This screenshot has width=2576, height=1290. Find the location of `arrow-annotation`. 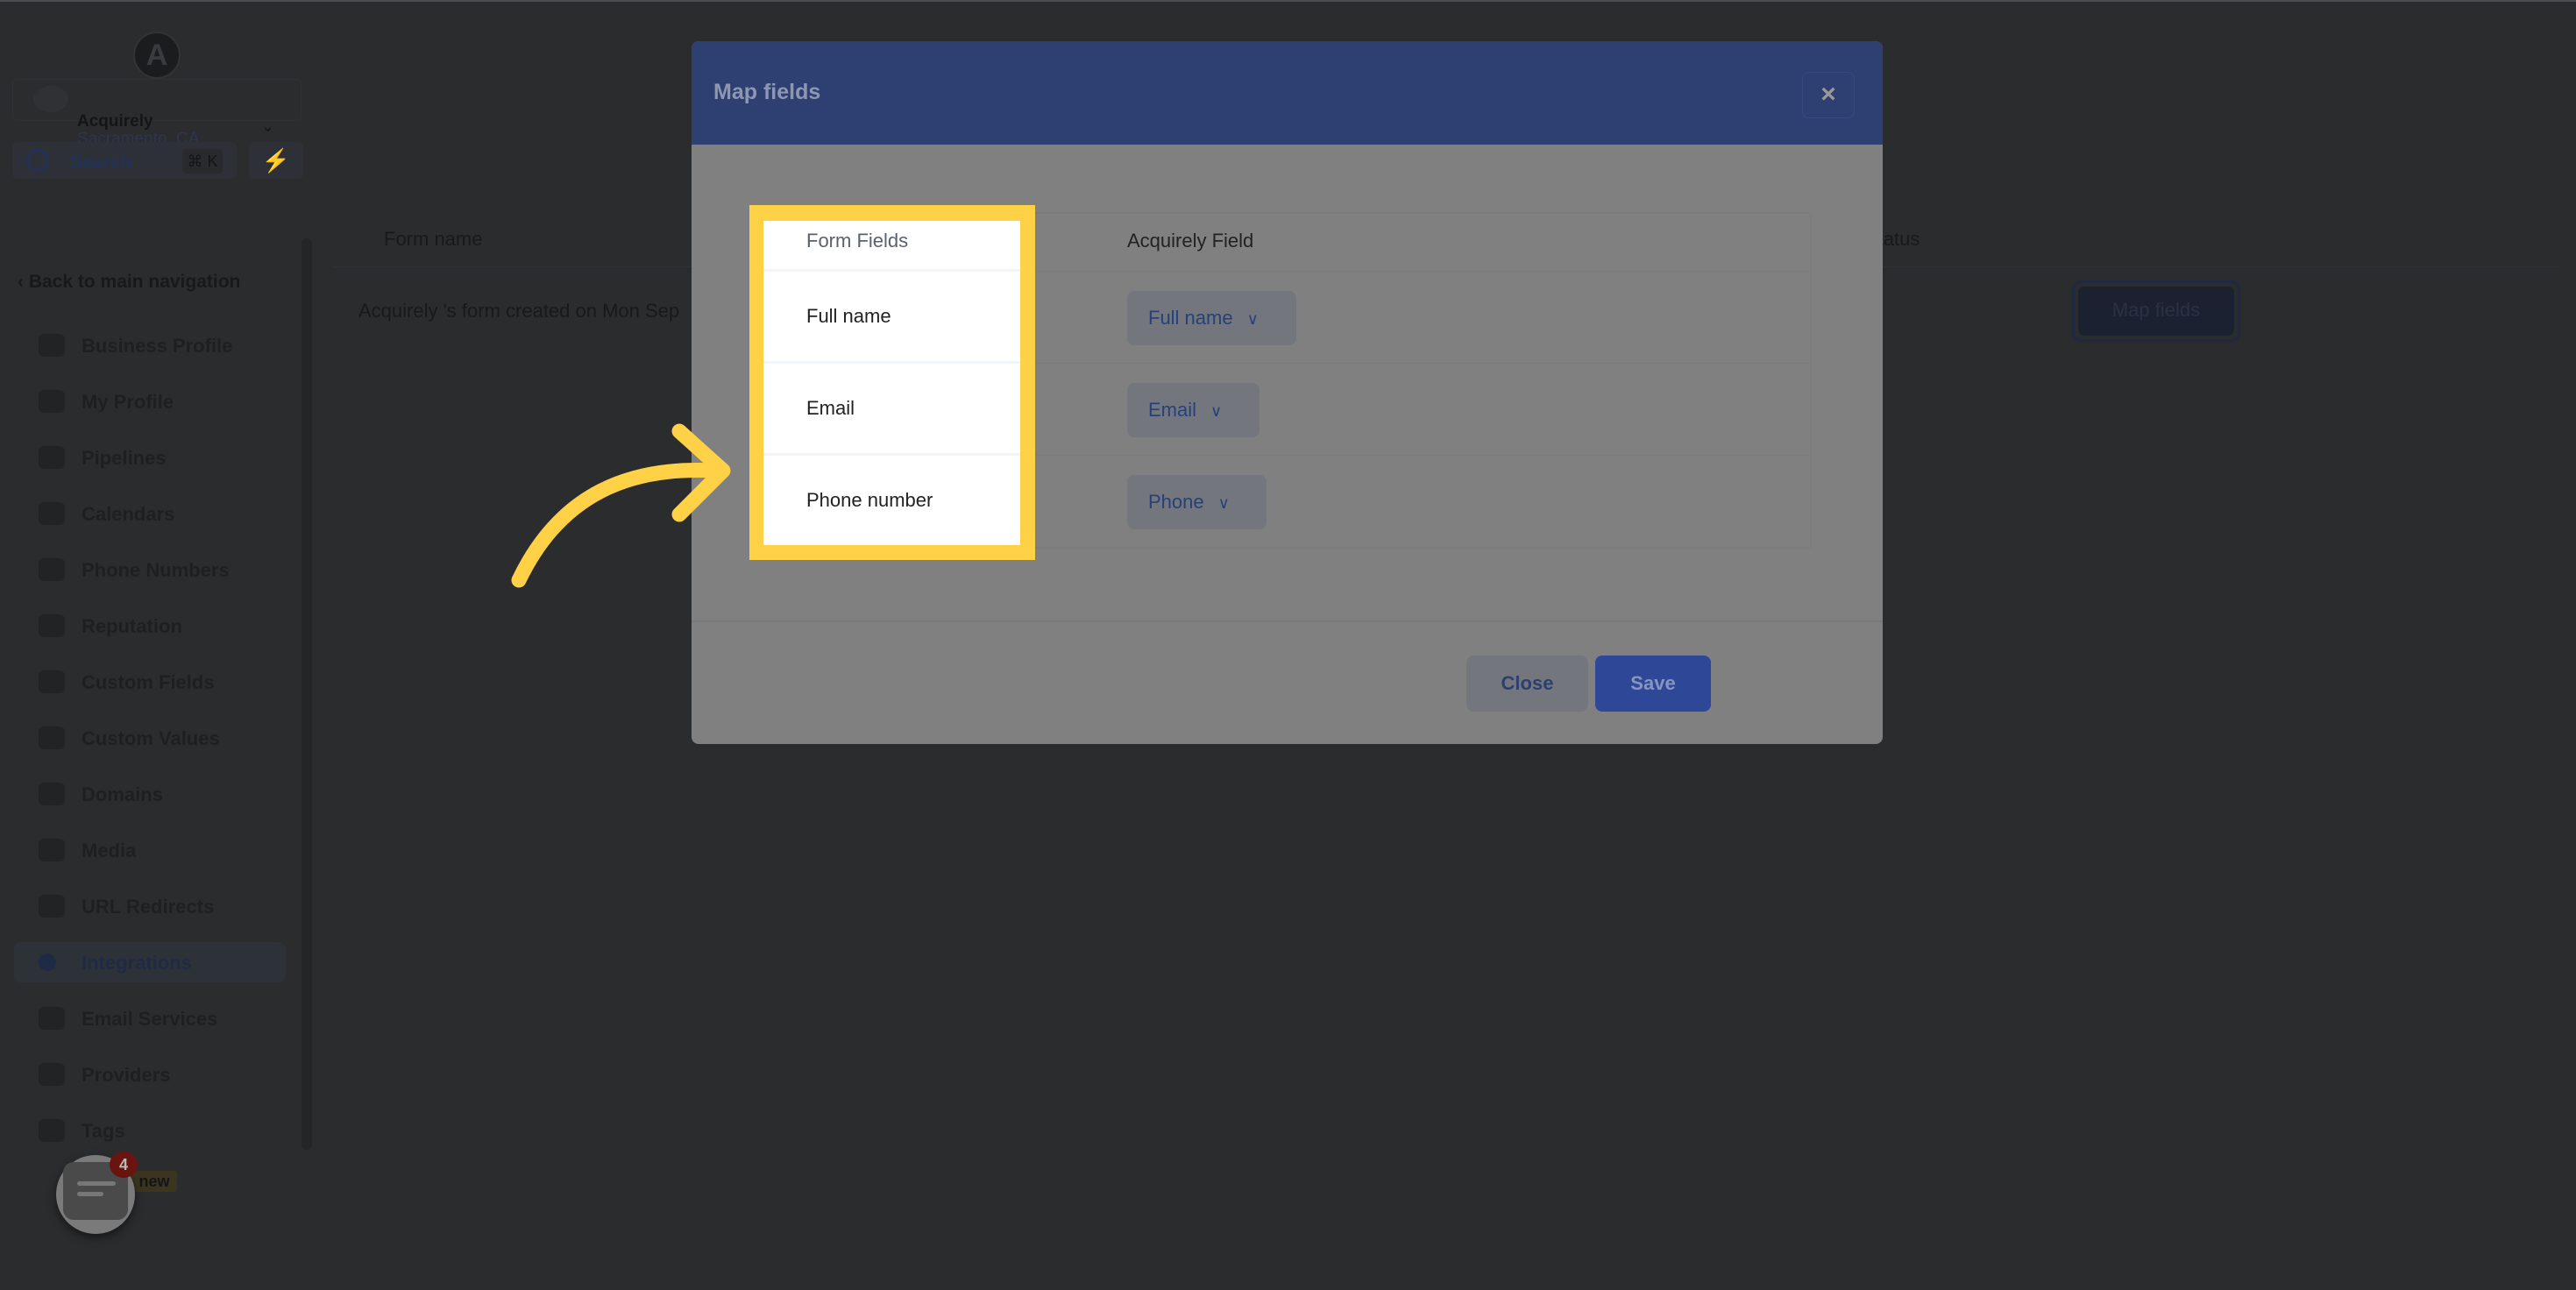

arrow-annotation is located at coordinates (621, 505).